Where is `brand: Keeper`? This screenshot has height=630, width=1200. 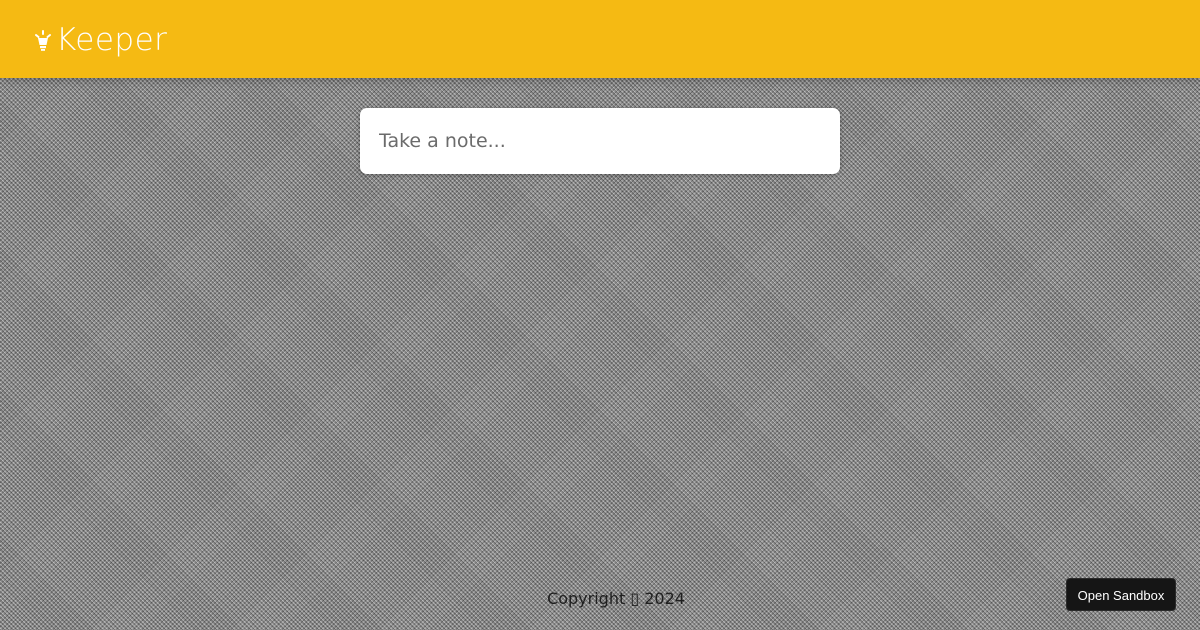
brand: Keeper is located at coordinates (100, 40).